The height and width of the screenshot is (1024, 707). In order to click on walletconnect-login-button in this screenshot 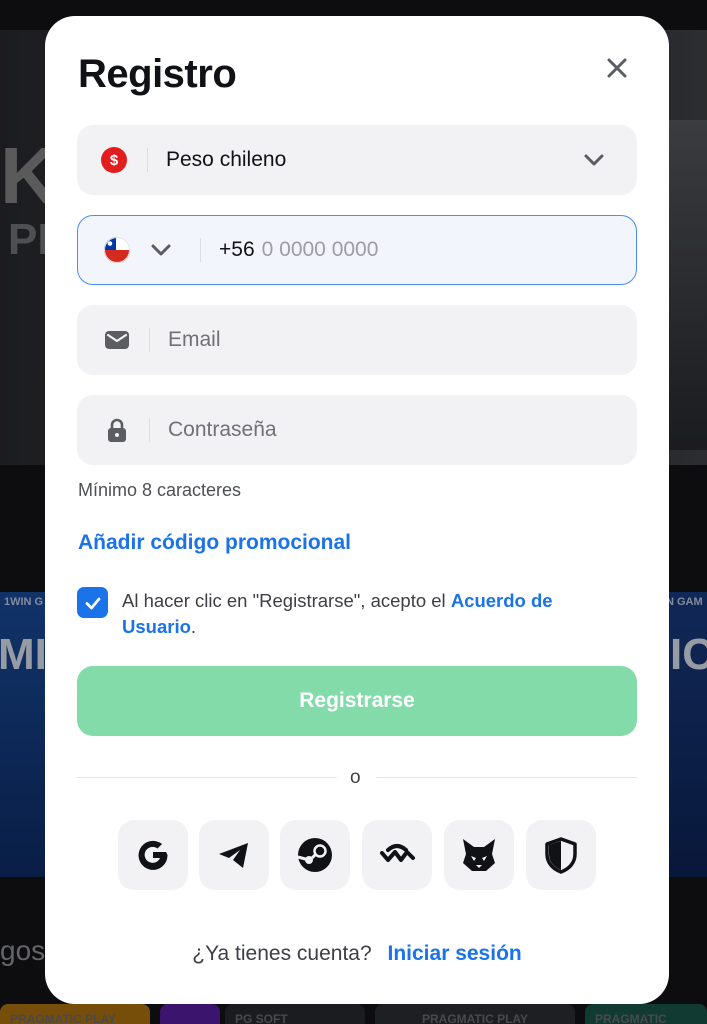, I will do `click(397, 855)`.